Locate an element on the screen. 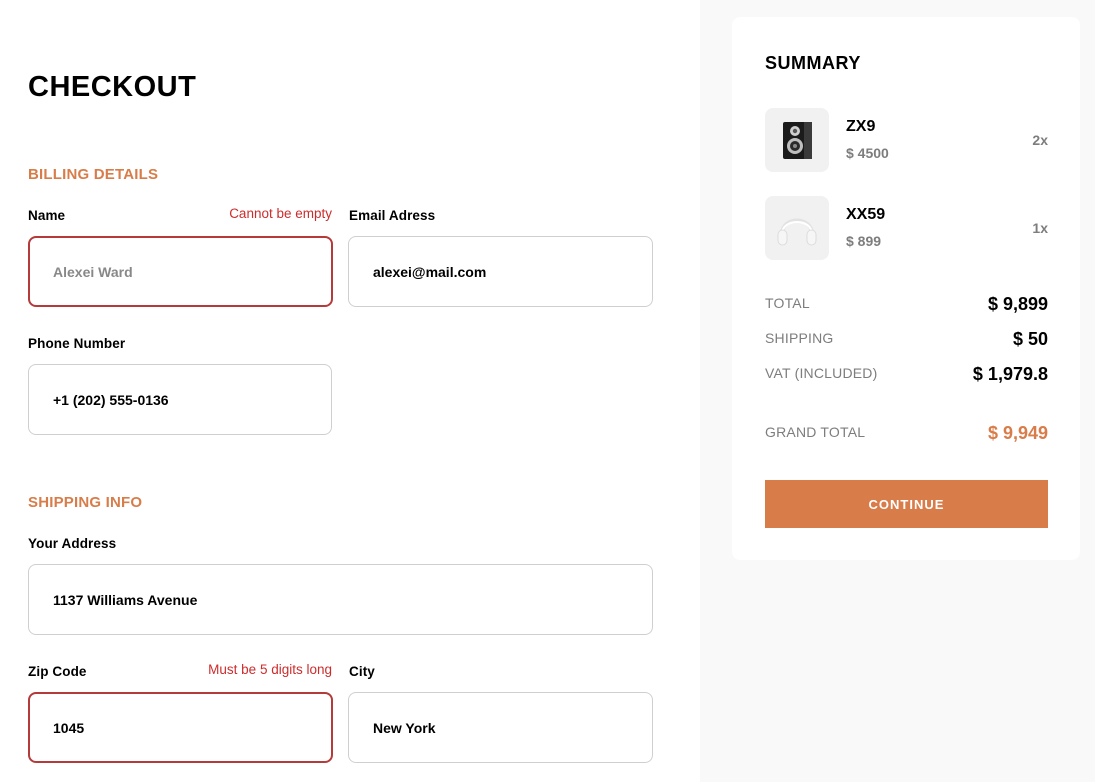  billing-details-heading: BILLING DETAILS is located at coordinates (93, 174).